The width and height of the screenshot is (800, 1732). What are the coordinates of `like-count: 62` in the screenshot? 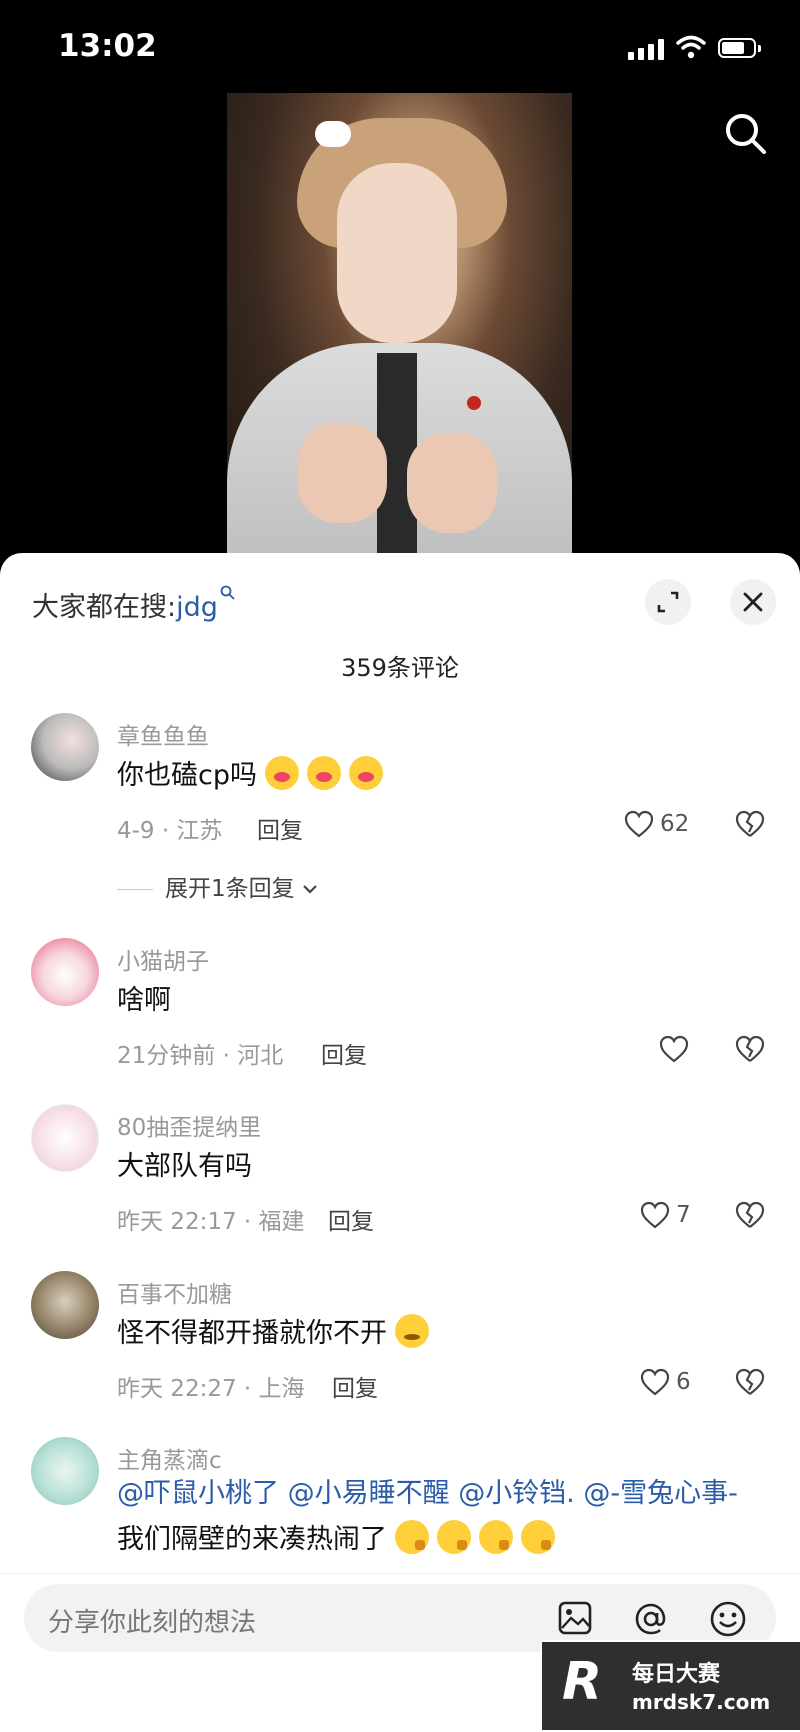 It's located at (675, 824).